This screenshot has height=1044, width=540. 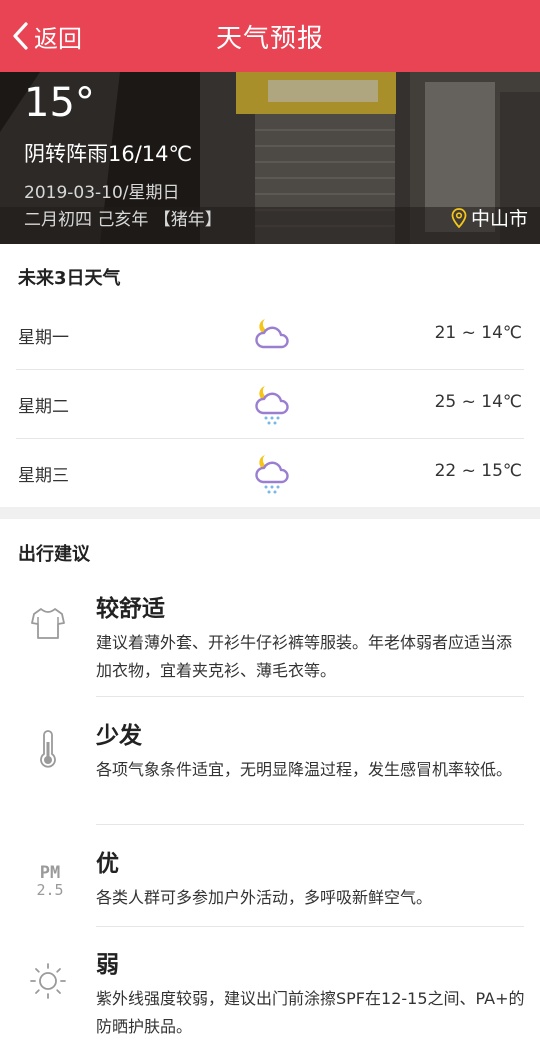 I want to click on forecast-temp: 25 ~ 14℃, so click(x=478, y=402).